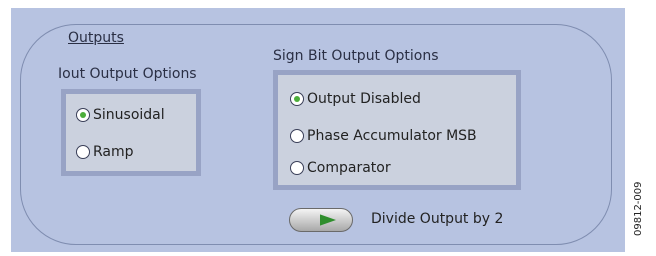 The image size is (656, 256). I want to click on radio-comparator: Comparator, so click(340, 168).